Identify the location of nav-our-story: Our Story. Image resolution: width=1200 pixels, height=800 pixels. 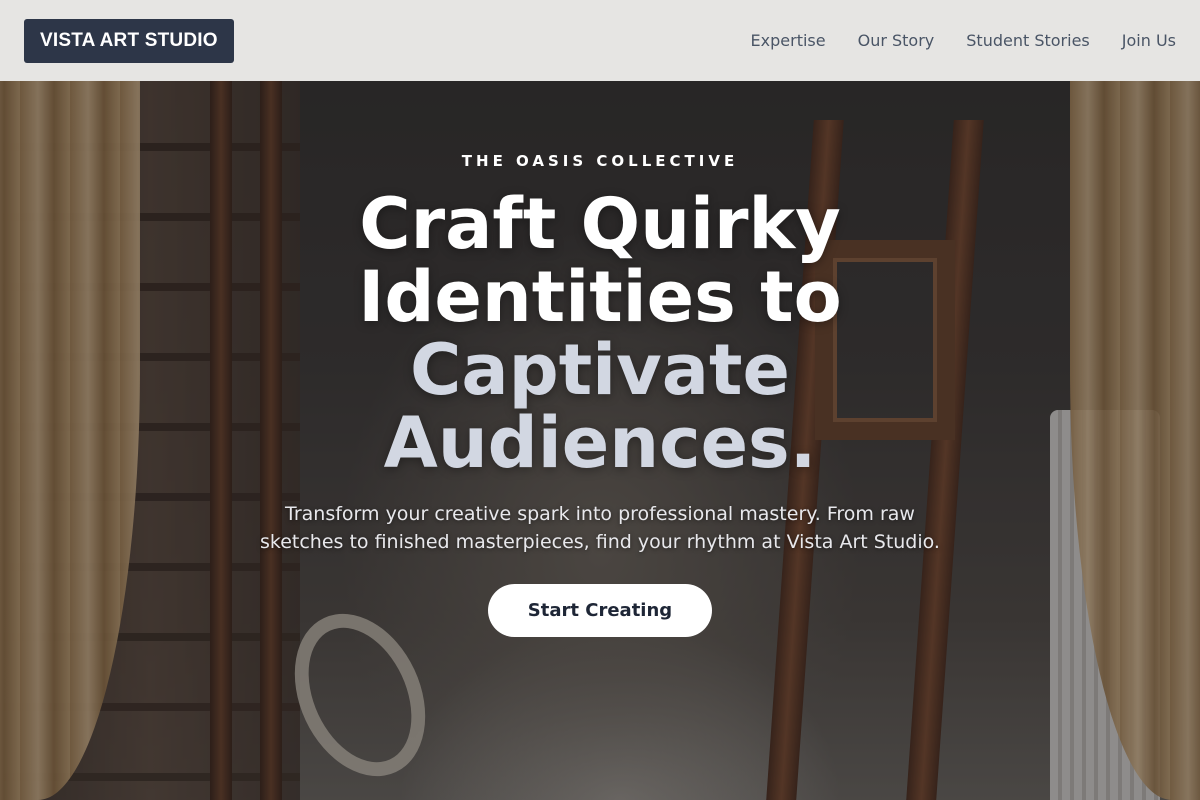
(896, 40).